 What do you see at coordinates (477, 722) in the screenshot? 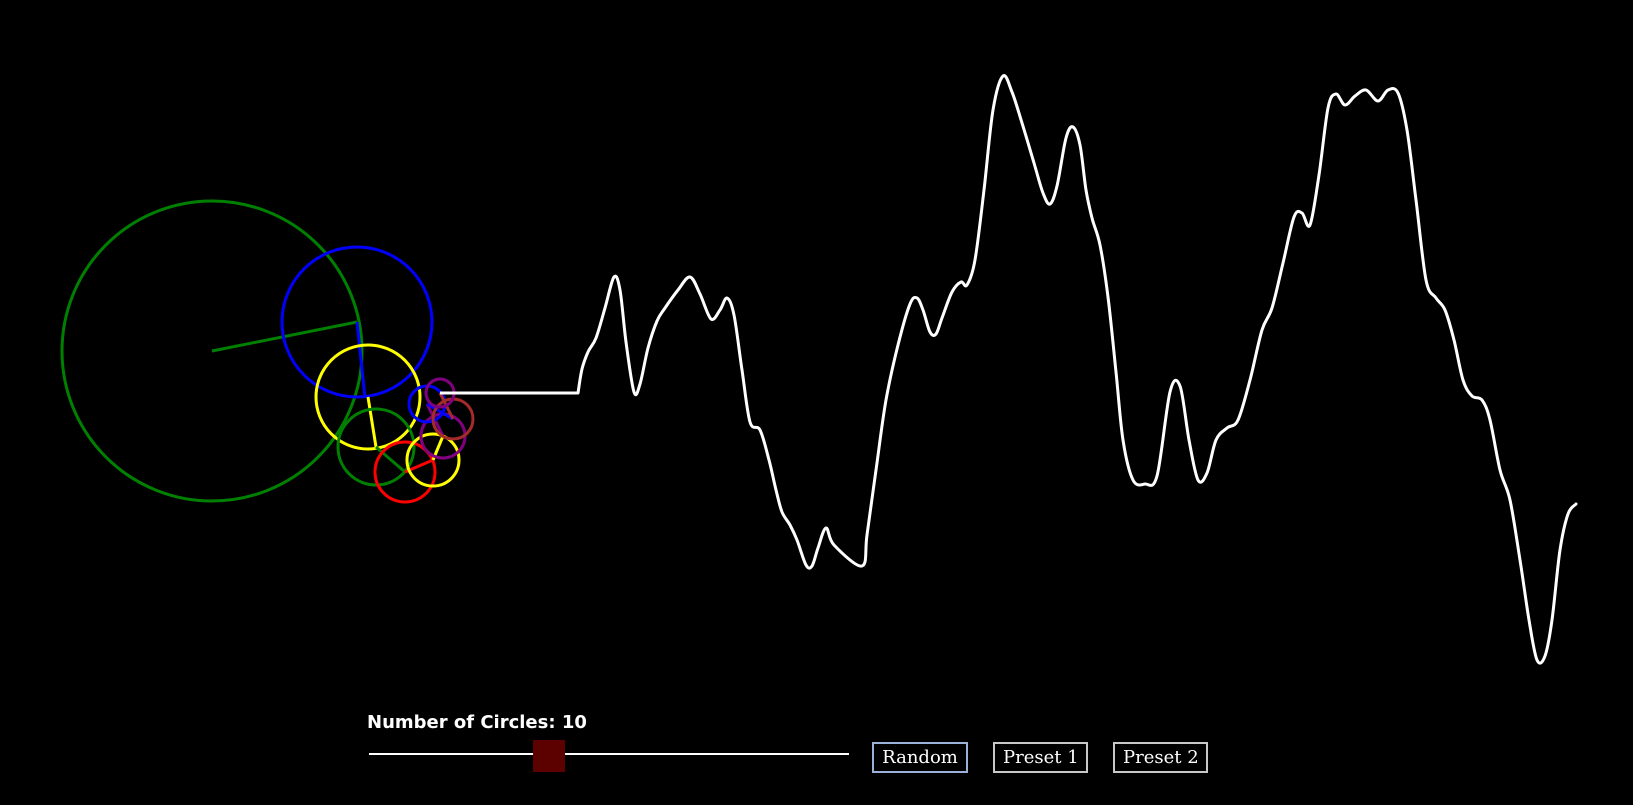
I see `circle-count-label: Number of Circles: 10` at bounding box center [477, 722].